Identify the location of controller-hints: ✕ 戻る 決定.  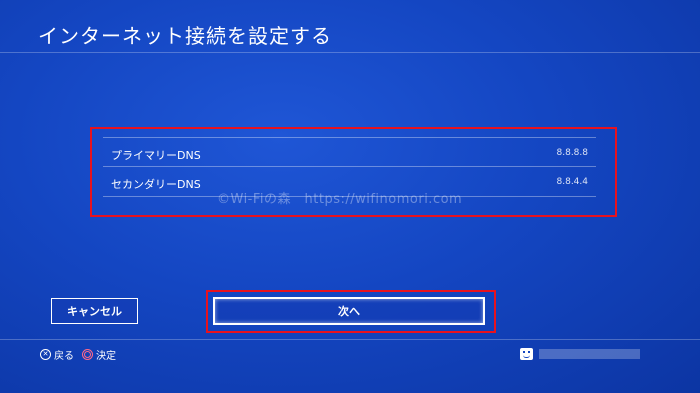
(78, 354).